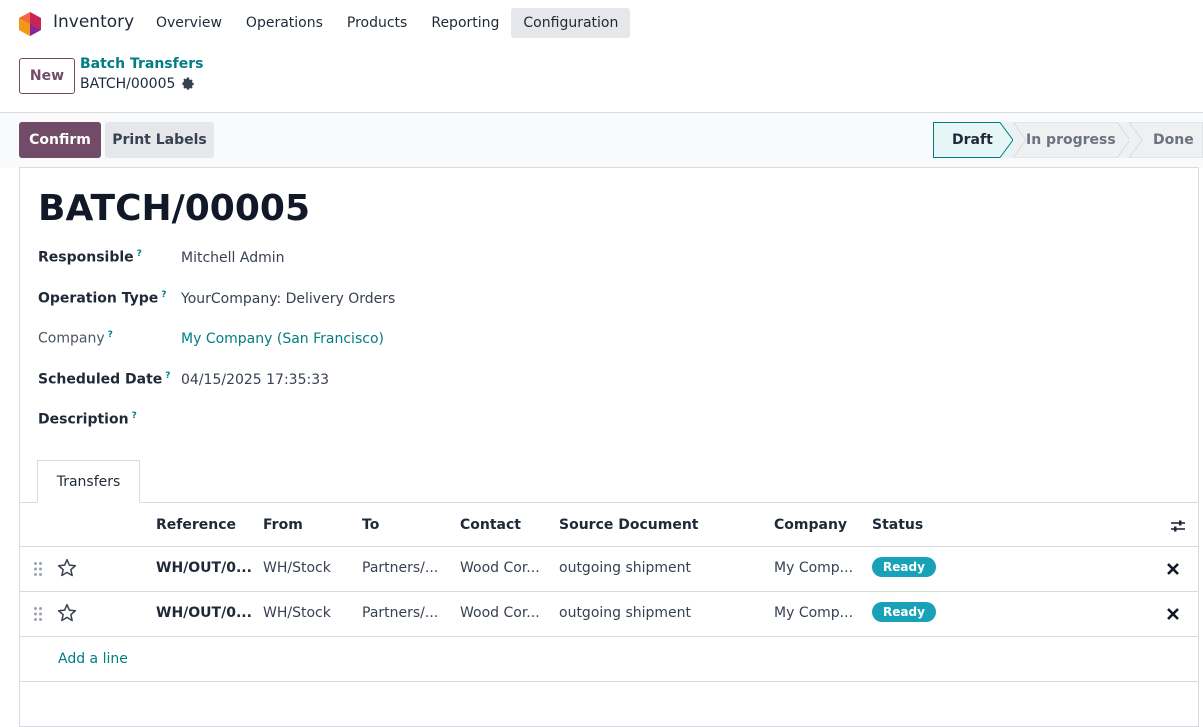 This screenshot has height=727, width=1203. Describe the element at coordinates (102, 298) in the screenshot. I see `operation-type-label: Operation Type?` at that location.